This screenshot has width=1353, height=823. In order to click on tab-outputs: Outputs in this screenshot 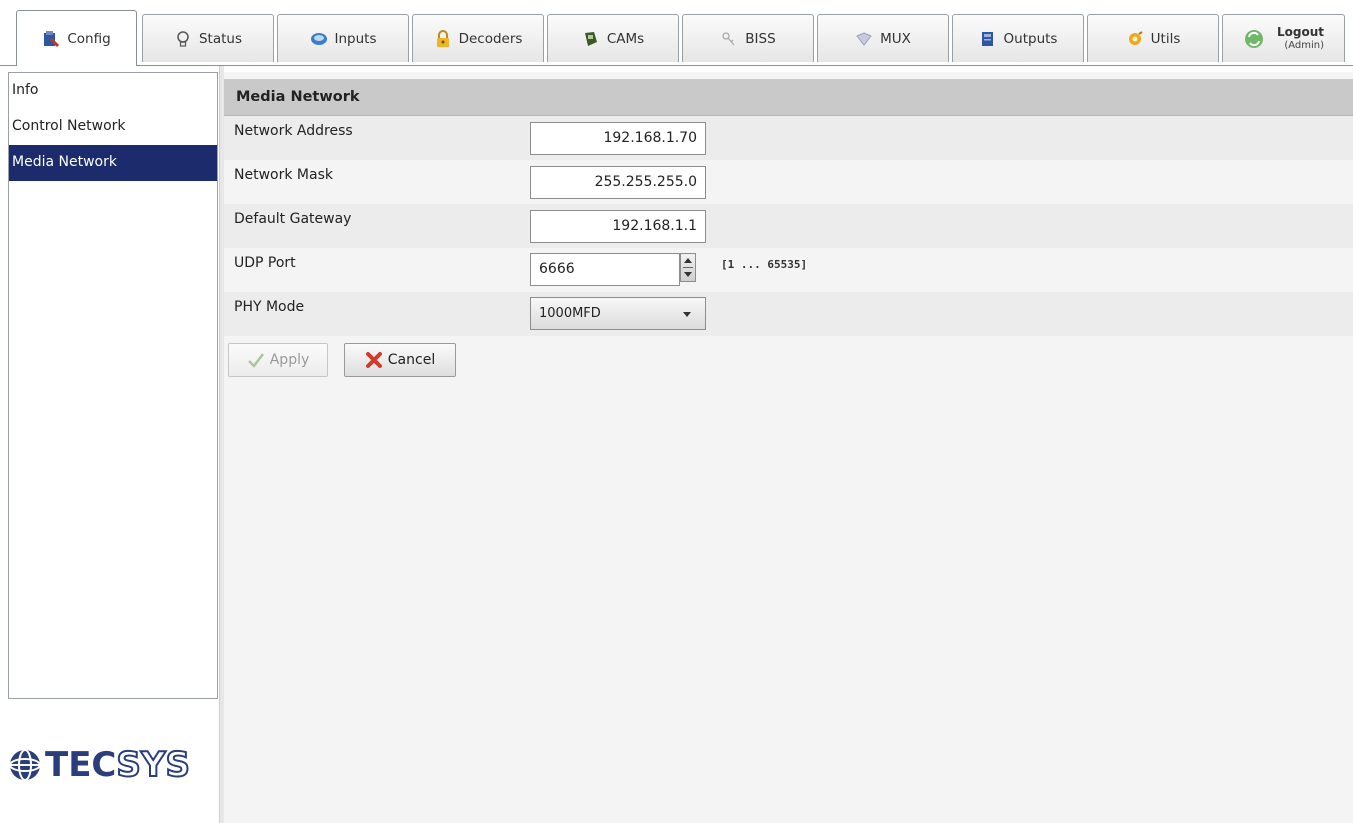, I will do `click(1018, 38)`.